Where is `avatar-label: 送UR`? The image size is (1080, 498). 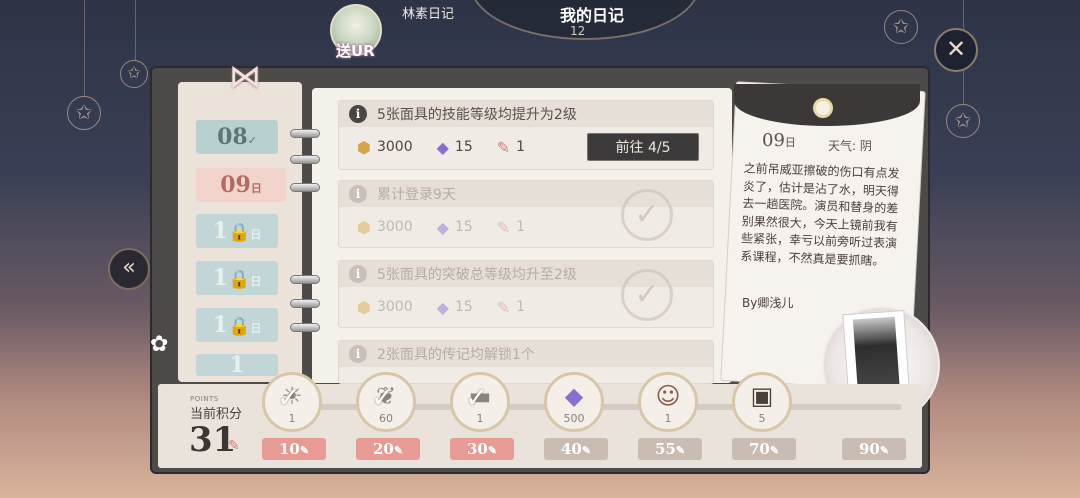
avatar-label: 送UR is located at coordinates (355, 51).